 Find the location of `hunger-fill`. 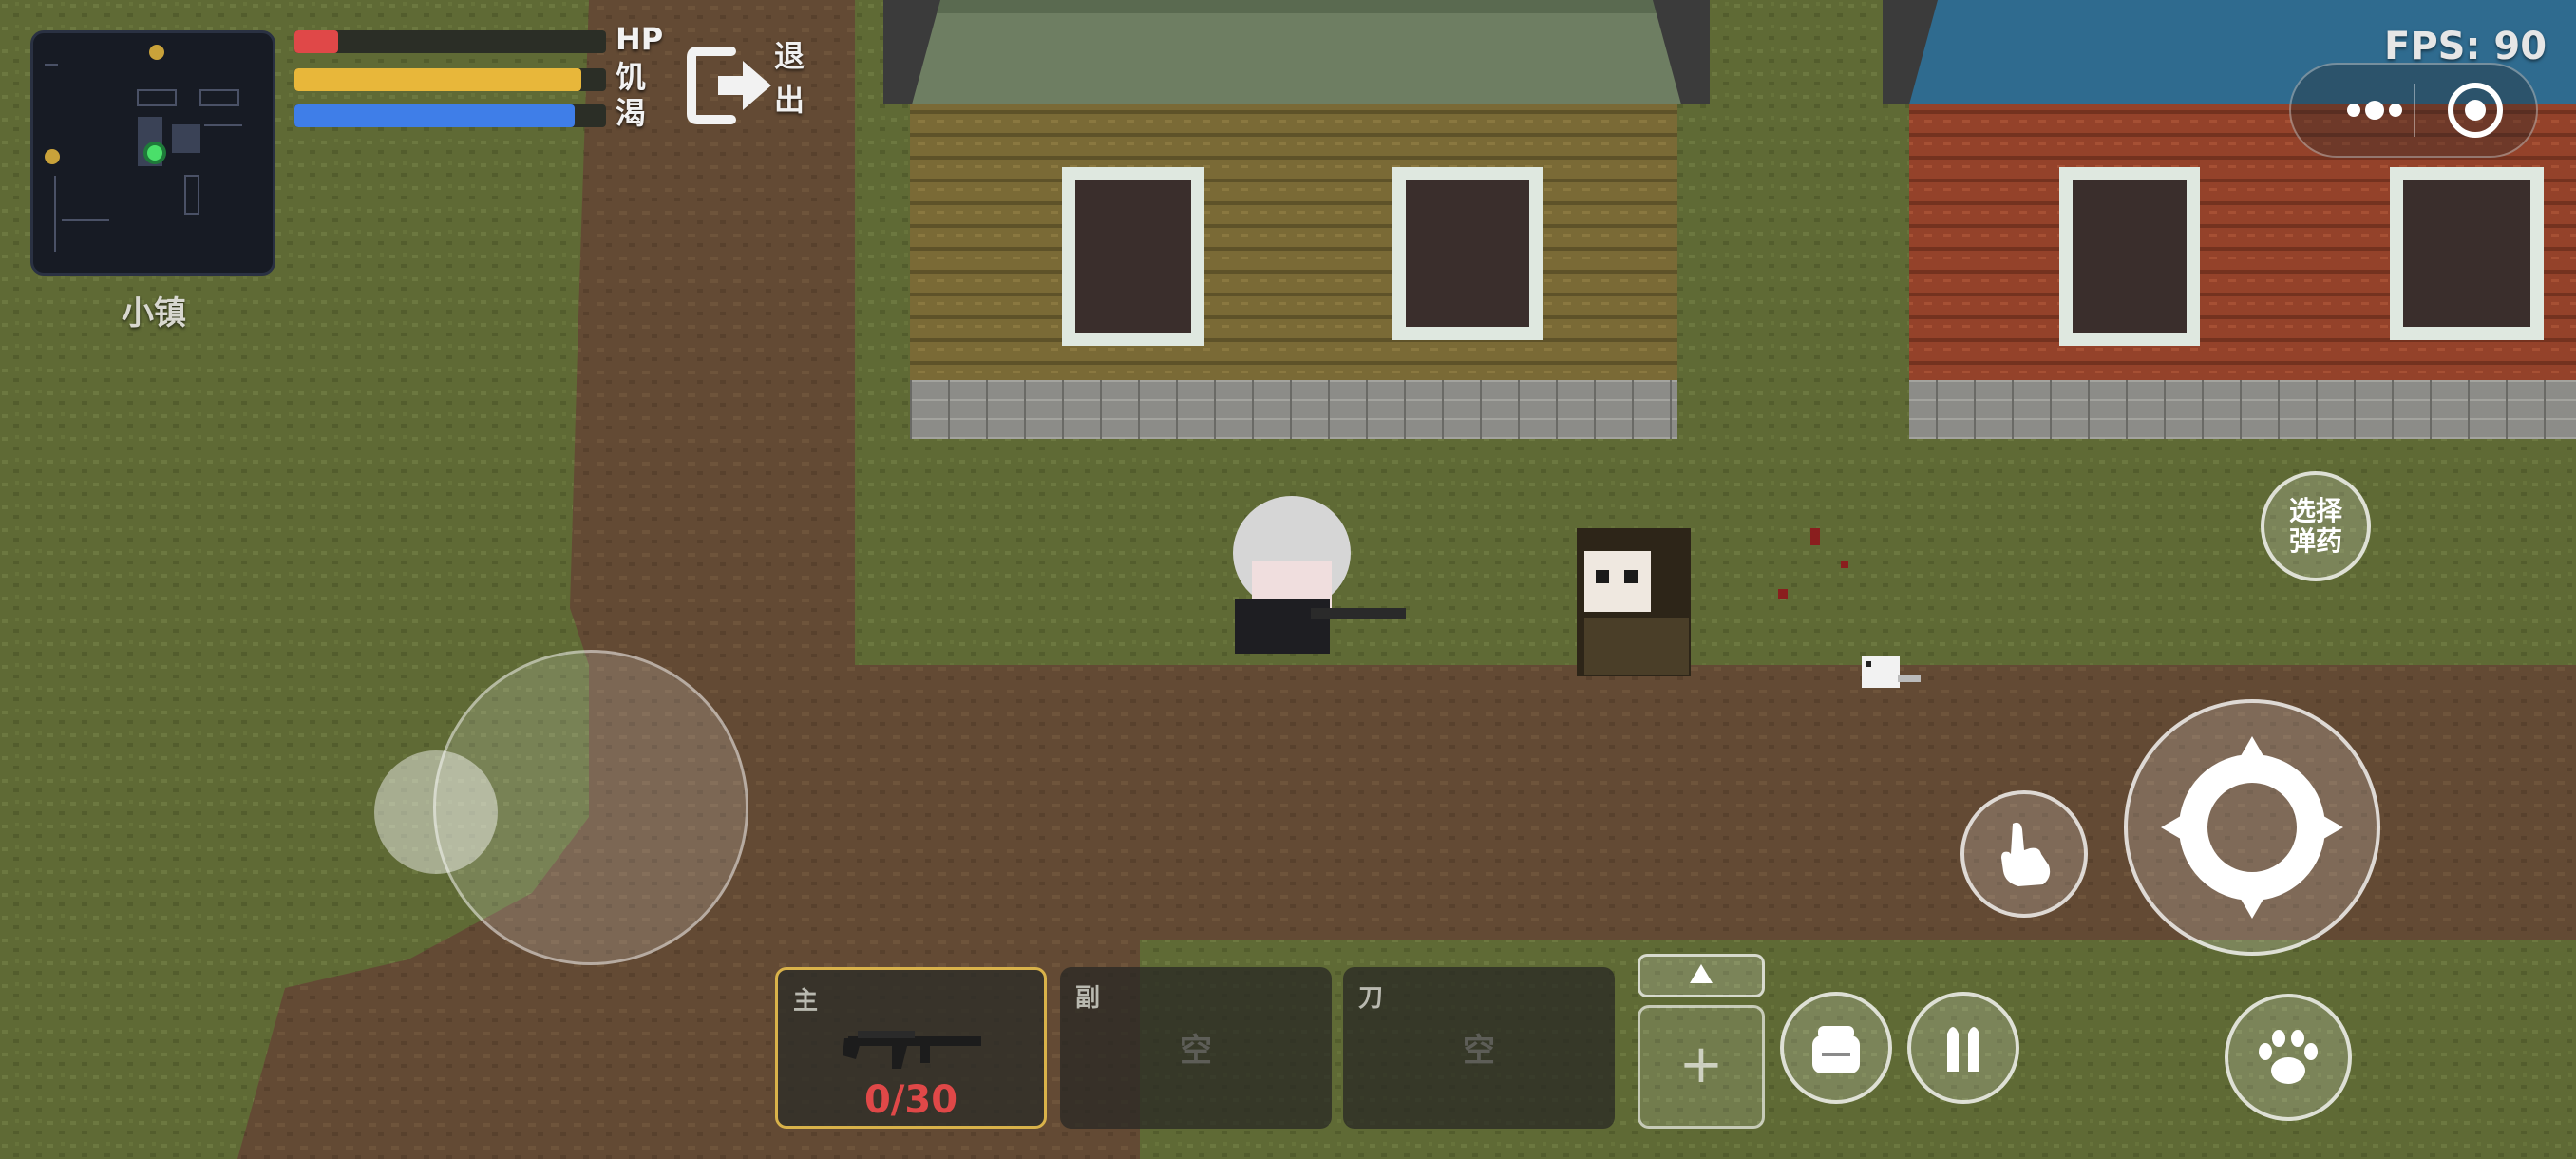

hunger-fill is located at coordinates (437, 79).